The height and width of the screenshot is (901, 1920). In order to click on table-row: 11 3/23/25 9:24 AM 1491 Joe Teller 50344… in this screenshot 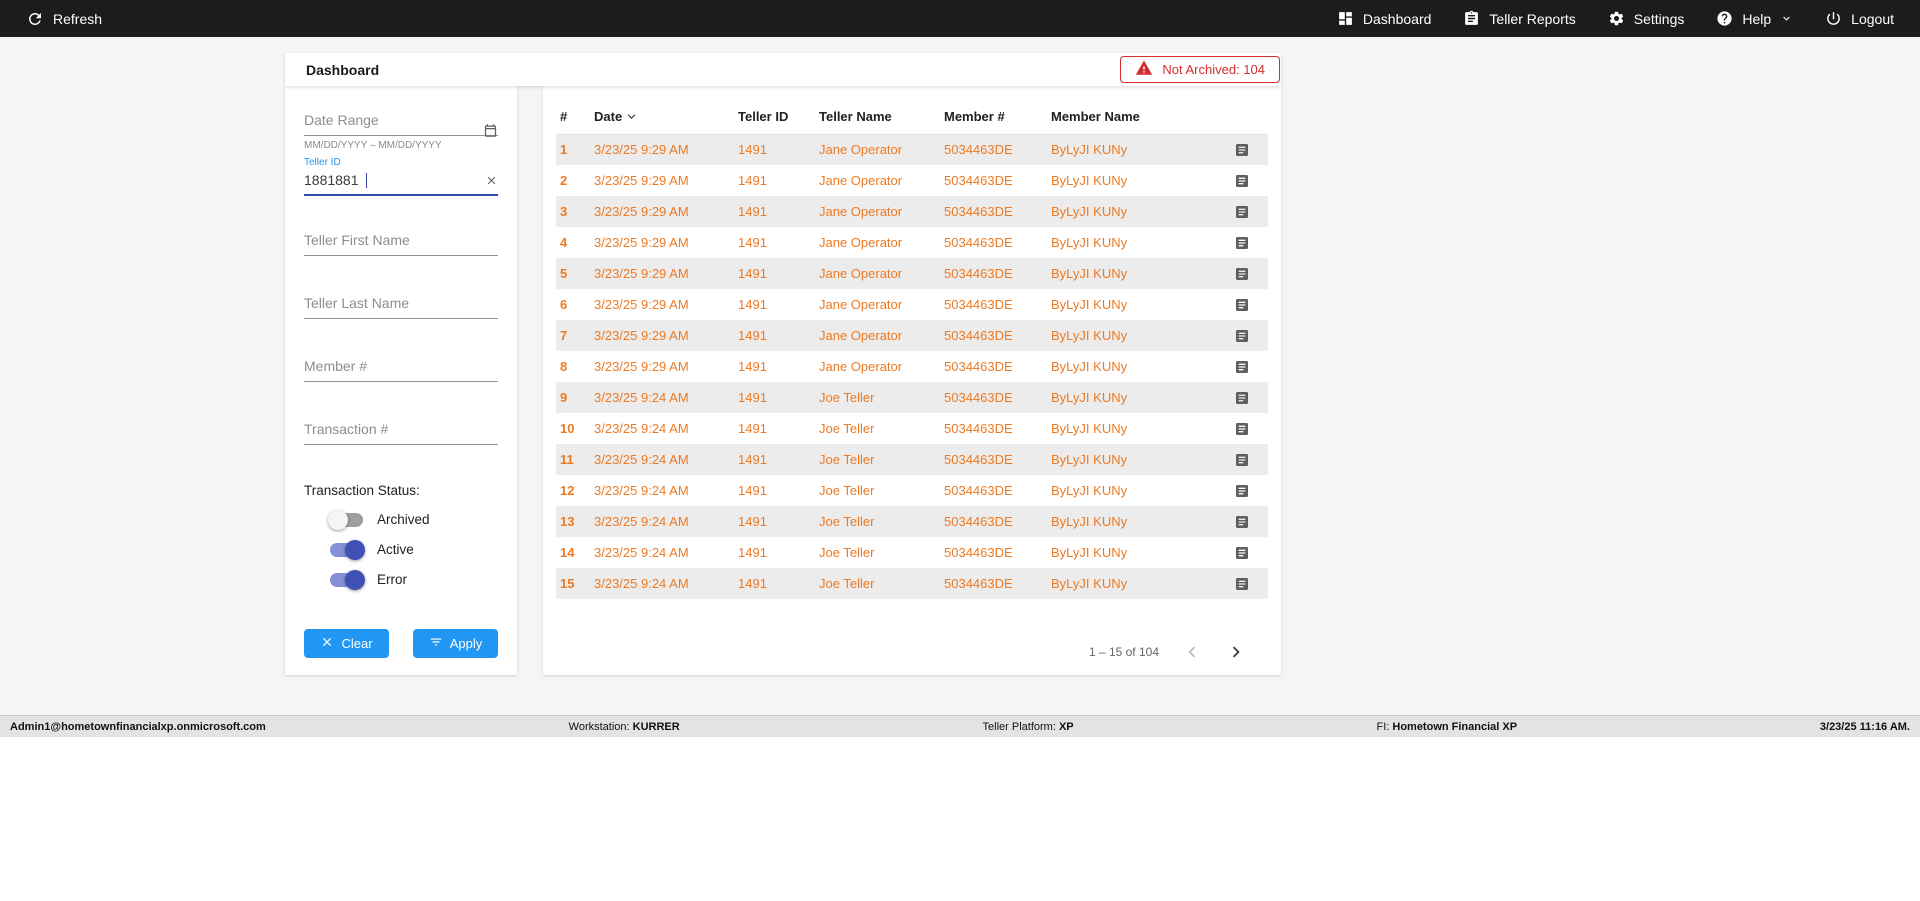, I will do `click(912, 459)`.